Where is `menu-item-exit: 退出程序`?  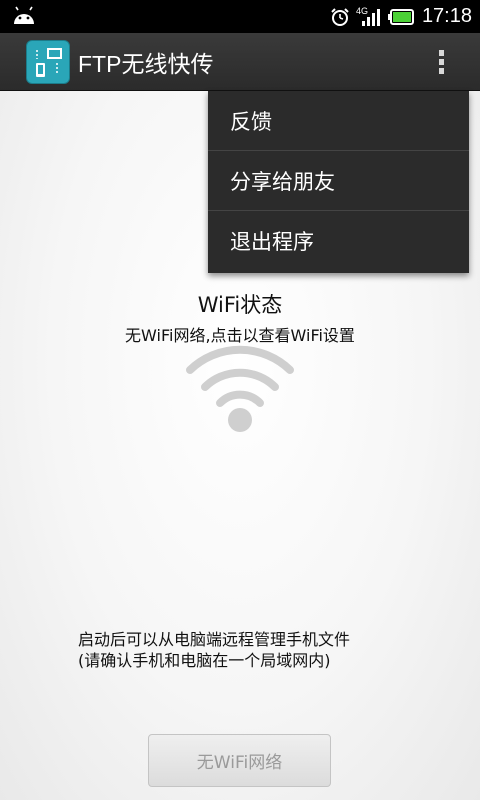
menu-item-exit: 退出程序 is located at coordinates (338, 241).